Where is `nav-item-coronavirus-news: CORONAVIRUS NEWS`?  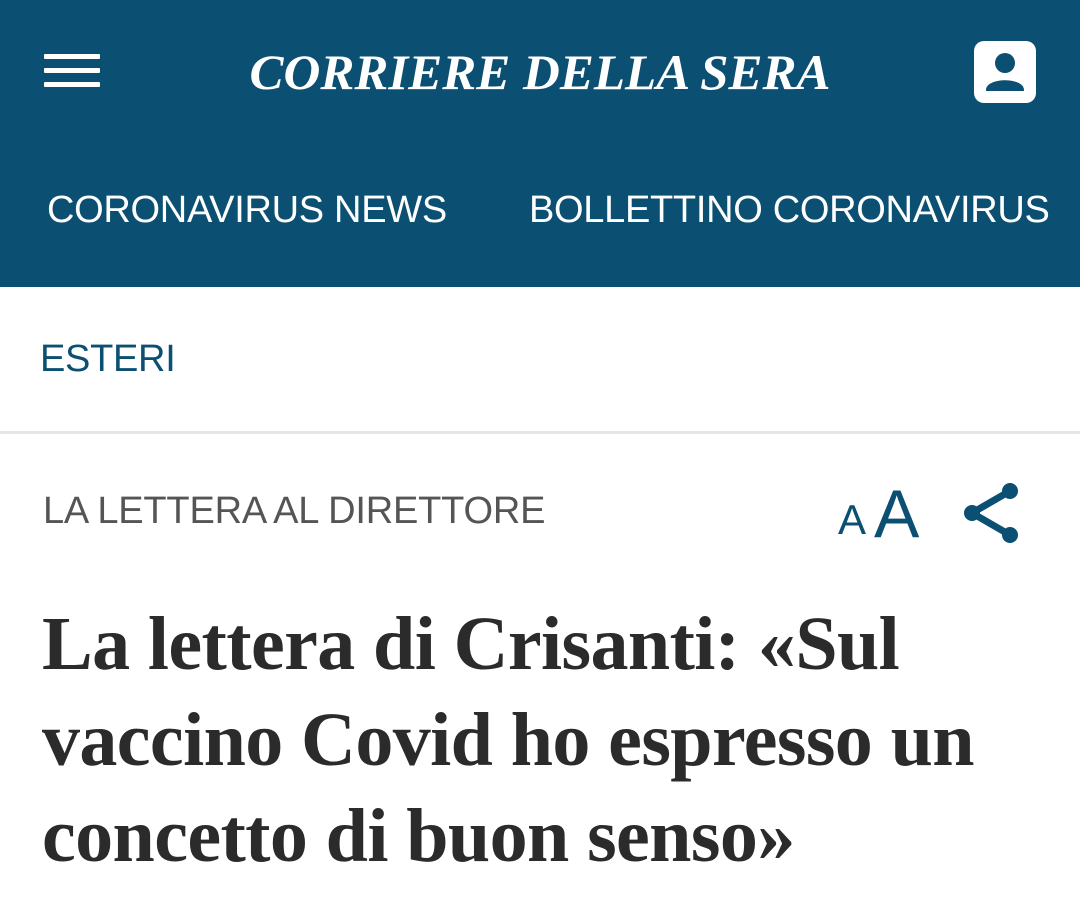
nav-item-coronavirus-news: CORONAVIRUS NEWS is located at coordinates (247, 210).